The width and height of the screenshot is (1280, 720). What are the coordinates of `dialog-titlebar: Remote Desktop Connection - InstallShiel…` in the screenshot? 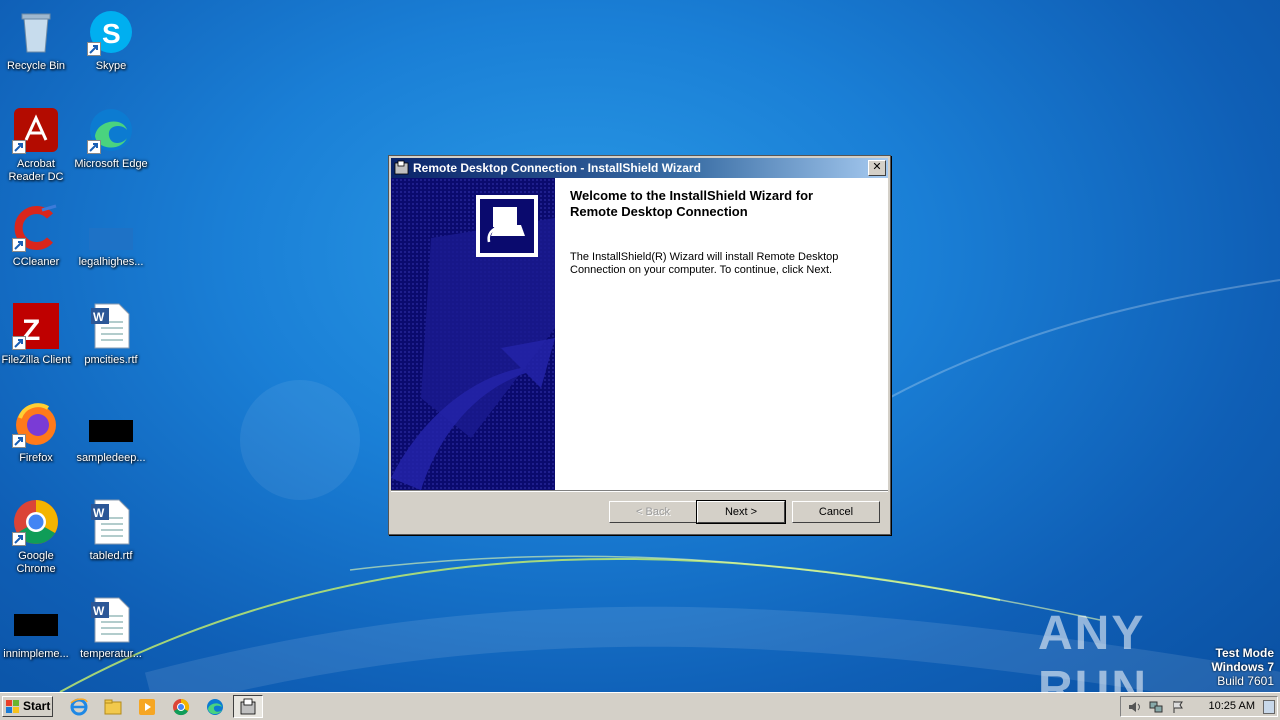 It's located at (639, 168).